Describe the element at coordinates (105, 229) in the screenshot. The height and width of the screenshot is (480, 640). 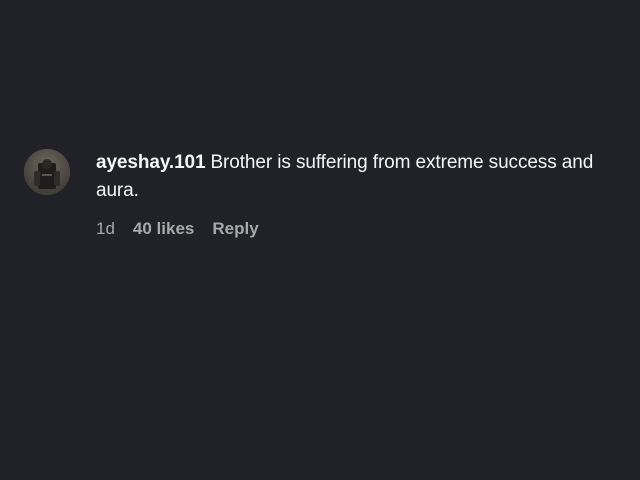
I see `comment-timestamp: 1d` at that location.